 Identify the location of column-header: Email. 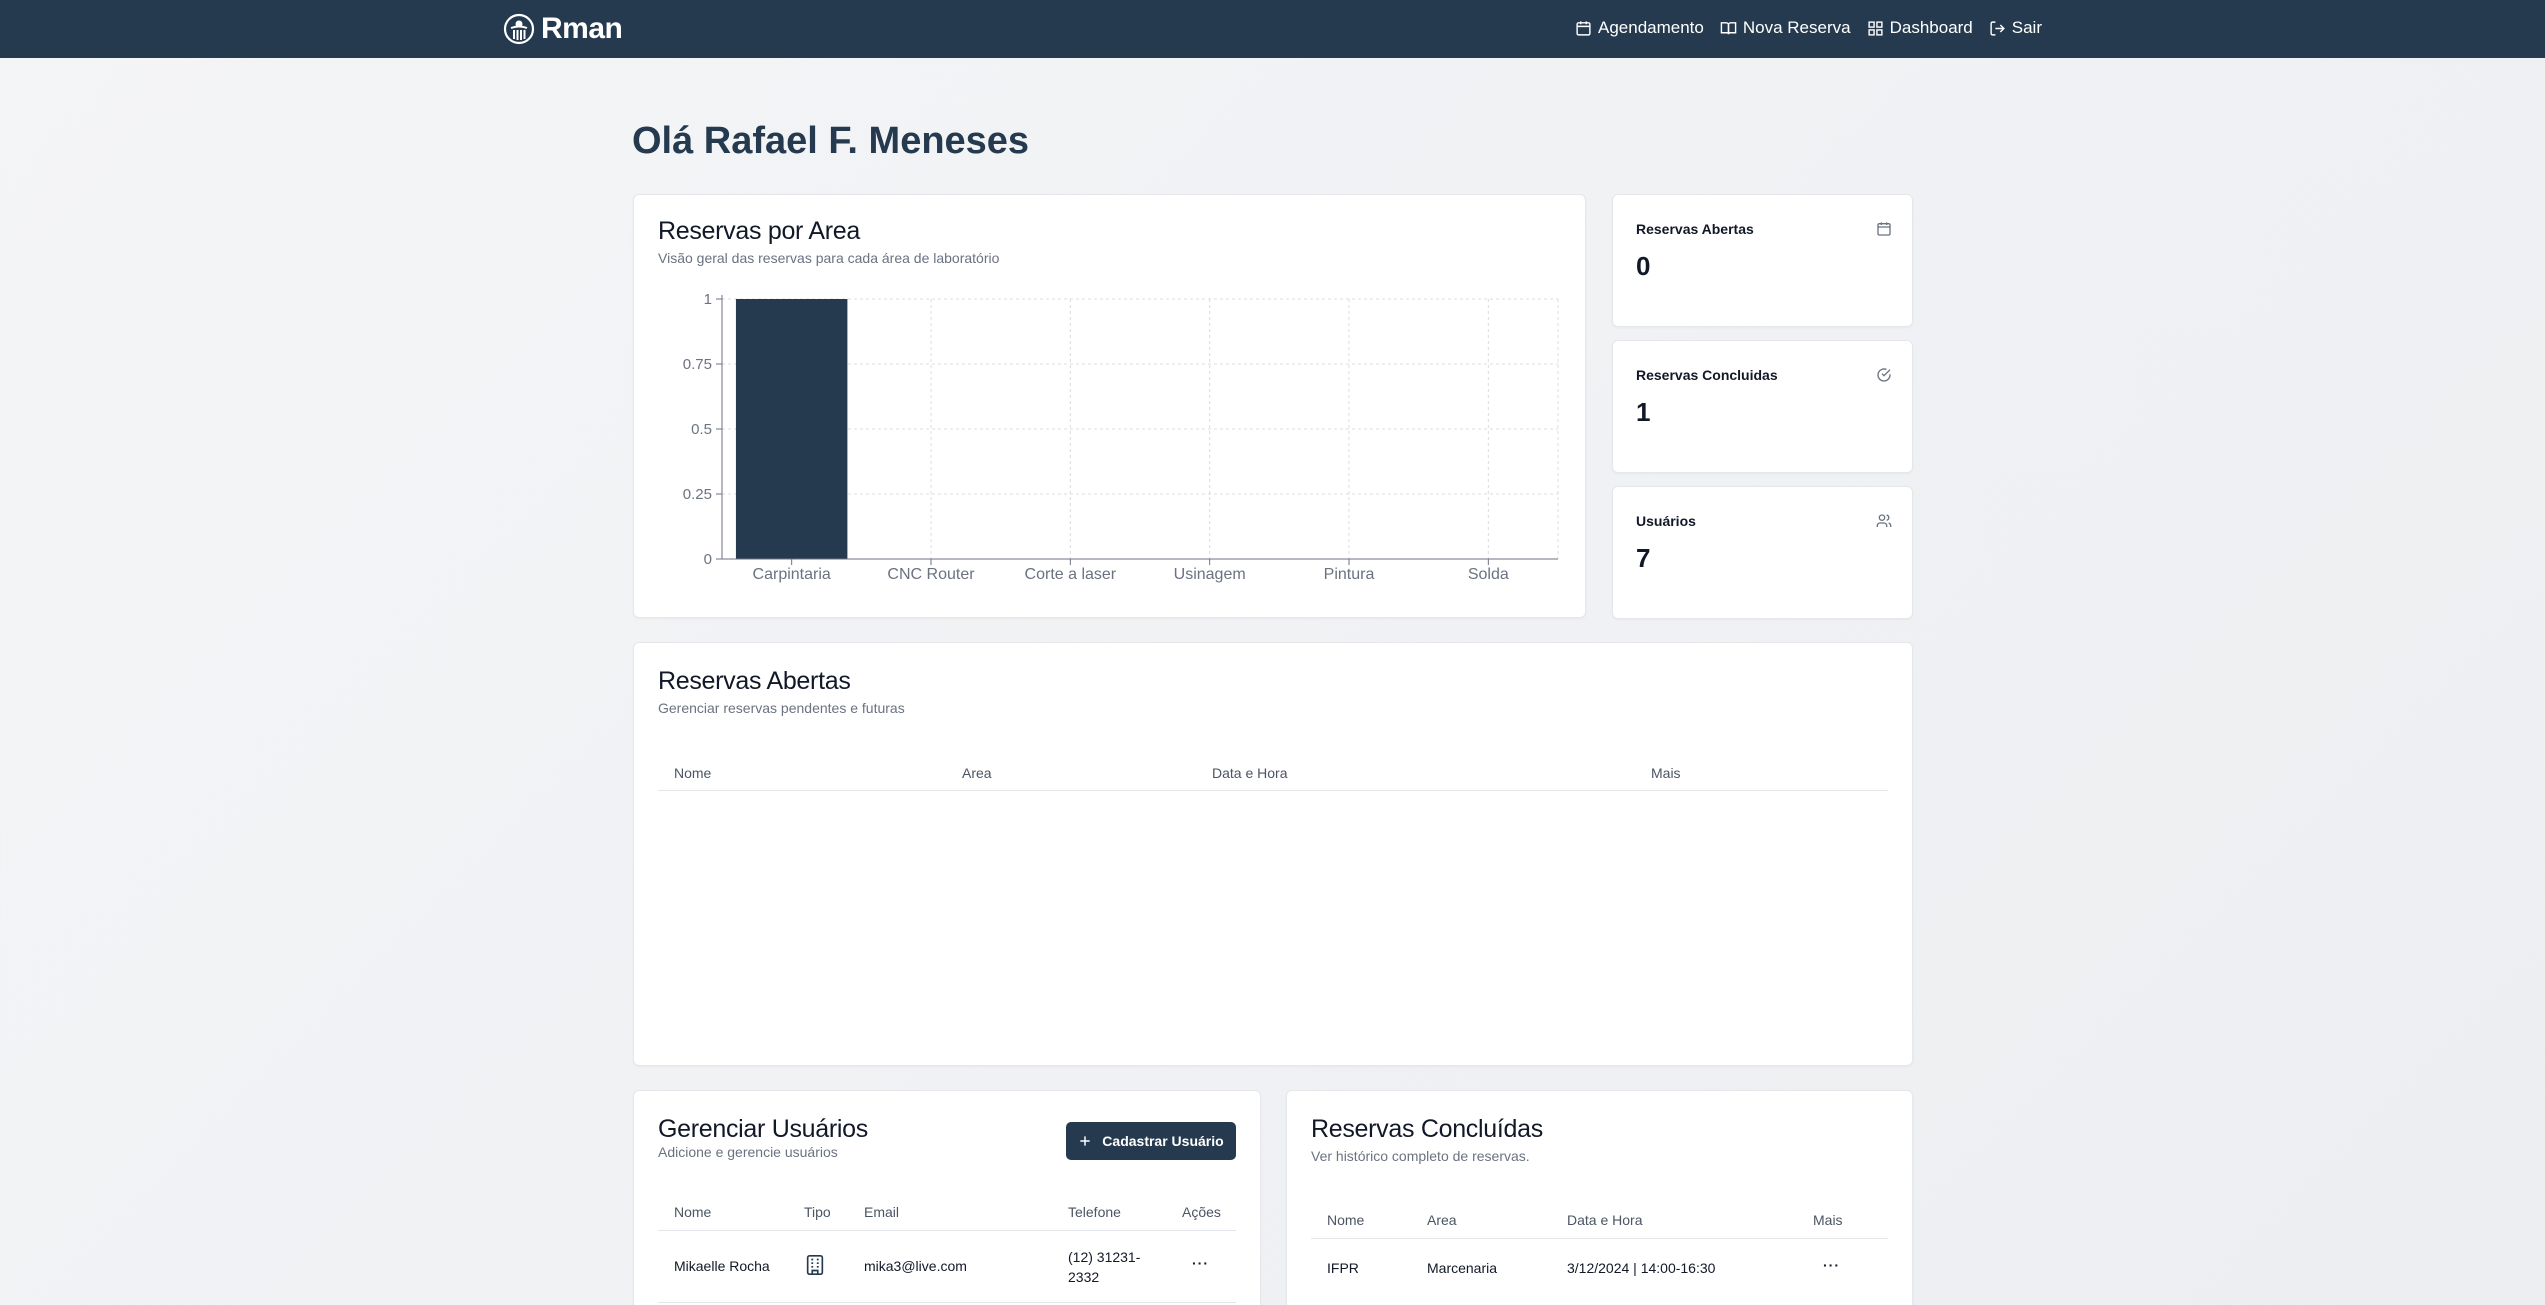
(882, 1212).